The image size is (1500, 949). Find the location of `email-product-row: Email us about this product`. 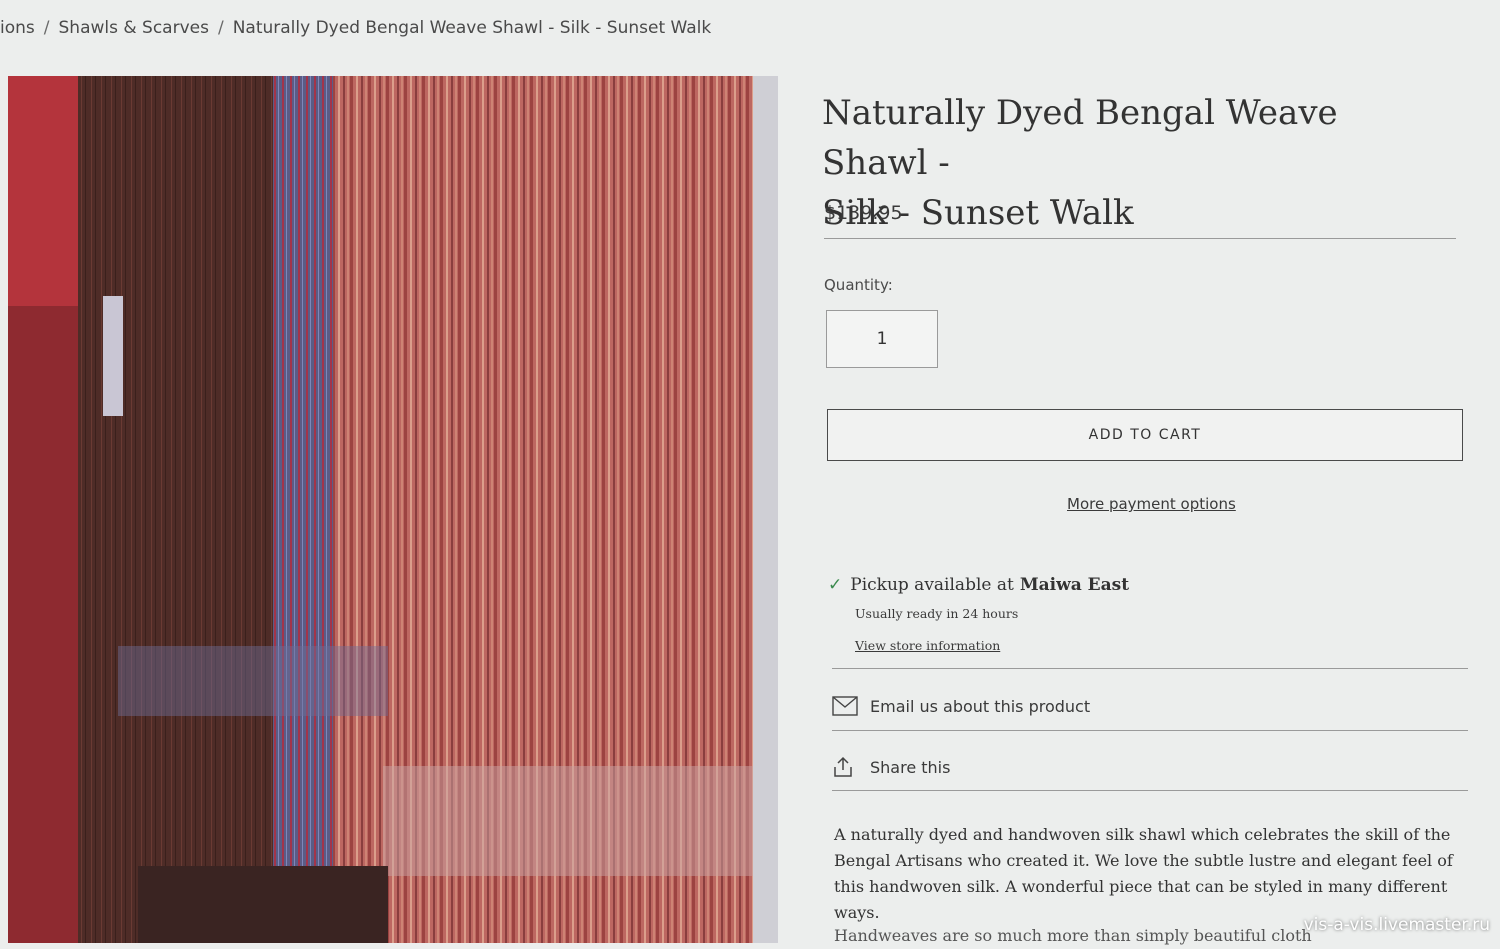

email-product-row: Email us about this product is located at coordinates (961, 706).